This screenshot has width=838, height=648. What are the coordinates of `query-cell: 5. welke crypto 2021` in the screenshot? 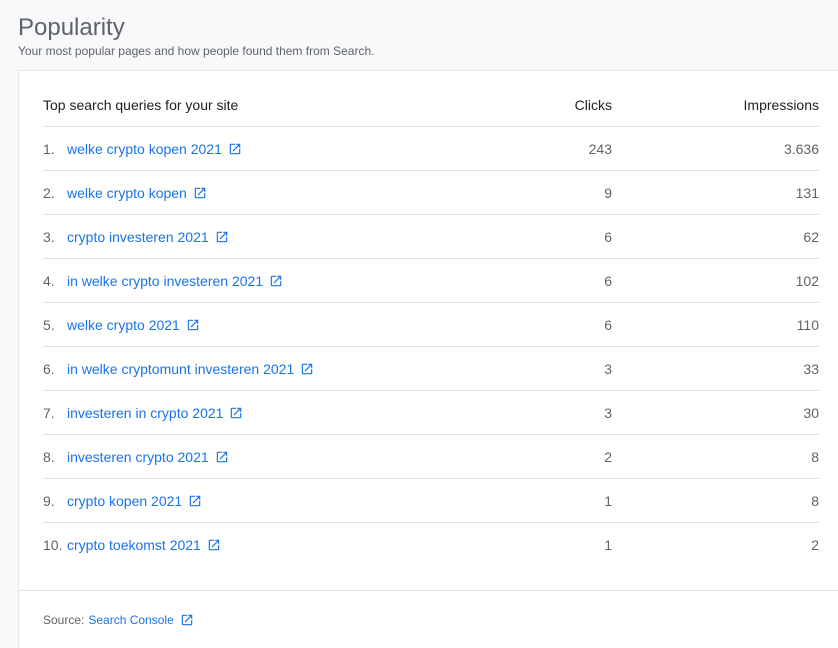 It's located at (121, 324).